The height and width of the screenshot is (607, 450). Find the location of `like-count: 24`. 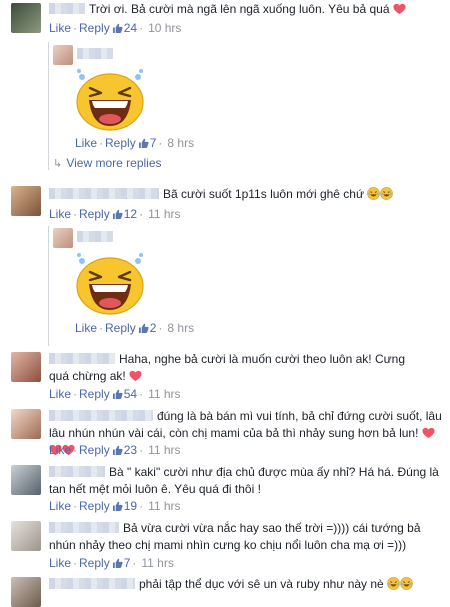

like-count: 24 is located at coordinates (130, 28).